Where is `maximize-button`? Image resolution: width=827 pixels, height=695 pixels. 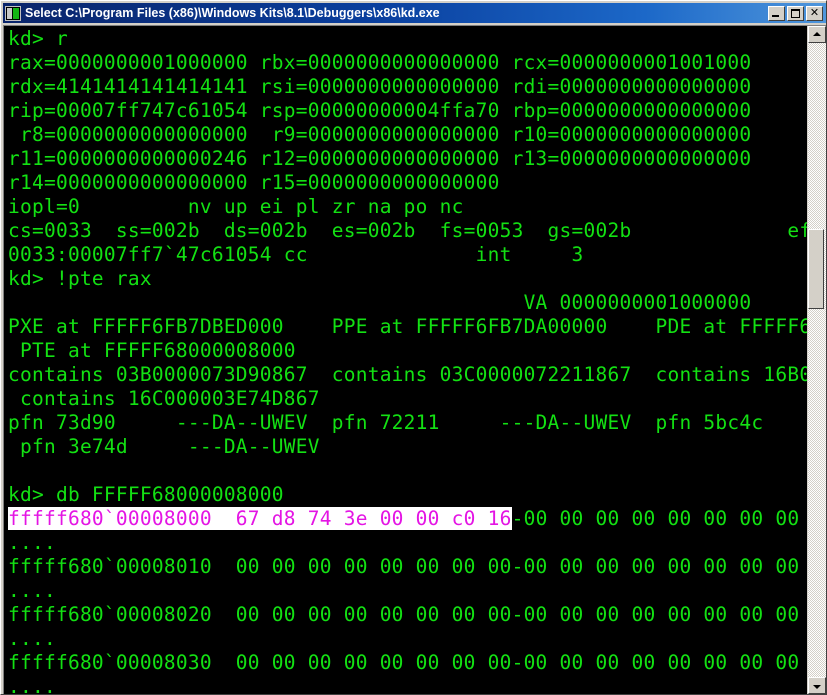
maximize-button is located at coordinates (795, 13).